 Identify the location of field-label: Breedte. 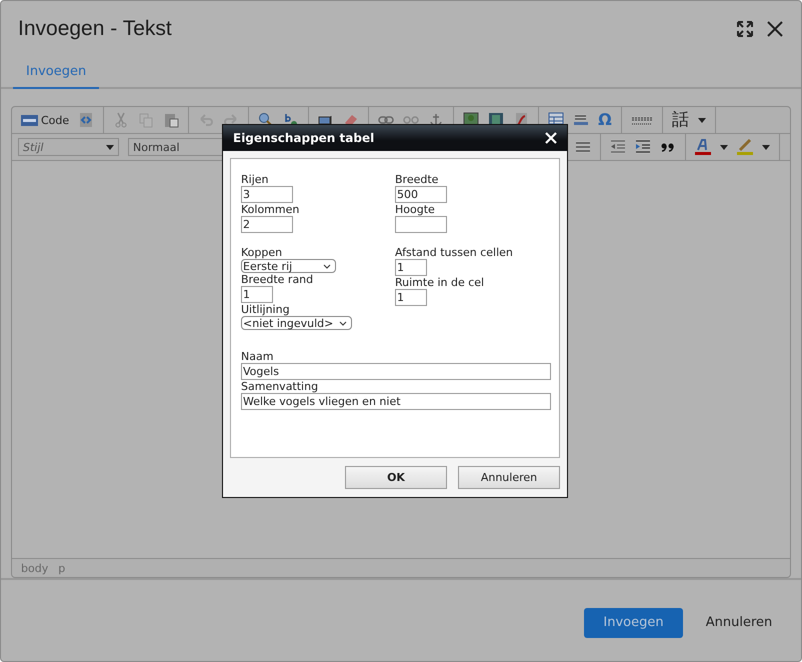
(416, 179).